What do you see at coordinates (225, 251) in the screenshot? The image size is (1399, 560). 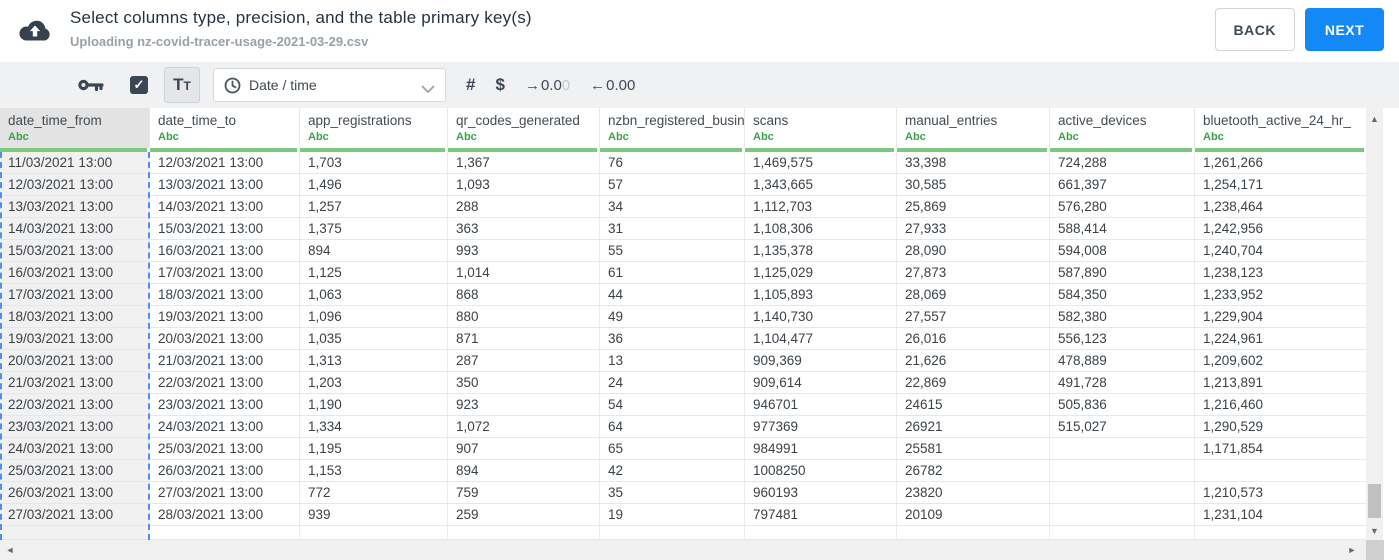 I see `table-cell: 16/03/2021 13:00` at bounding box center [225, 251].